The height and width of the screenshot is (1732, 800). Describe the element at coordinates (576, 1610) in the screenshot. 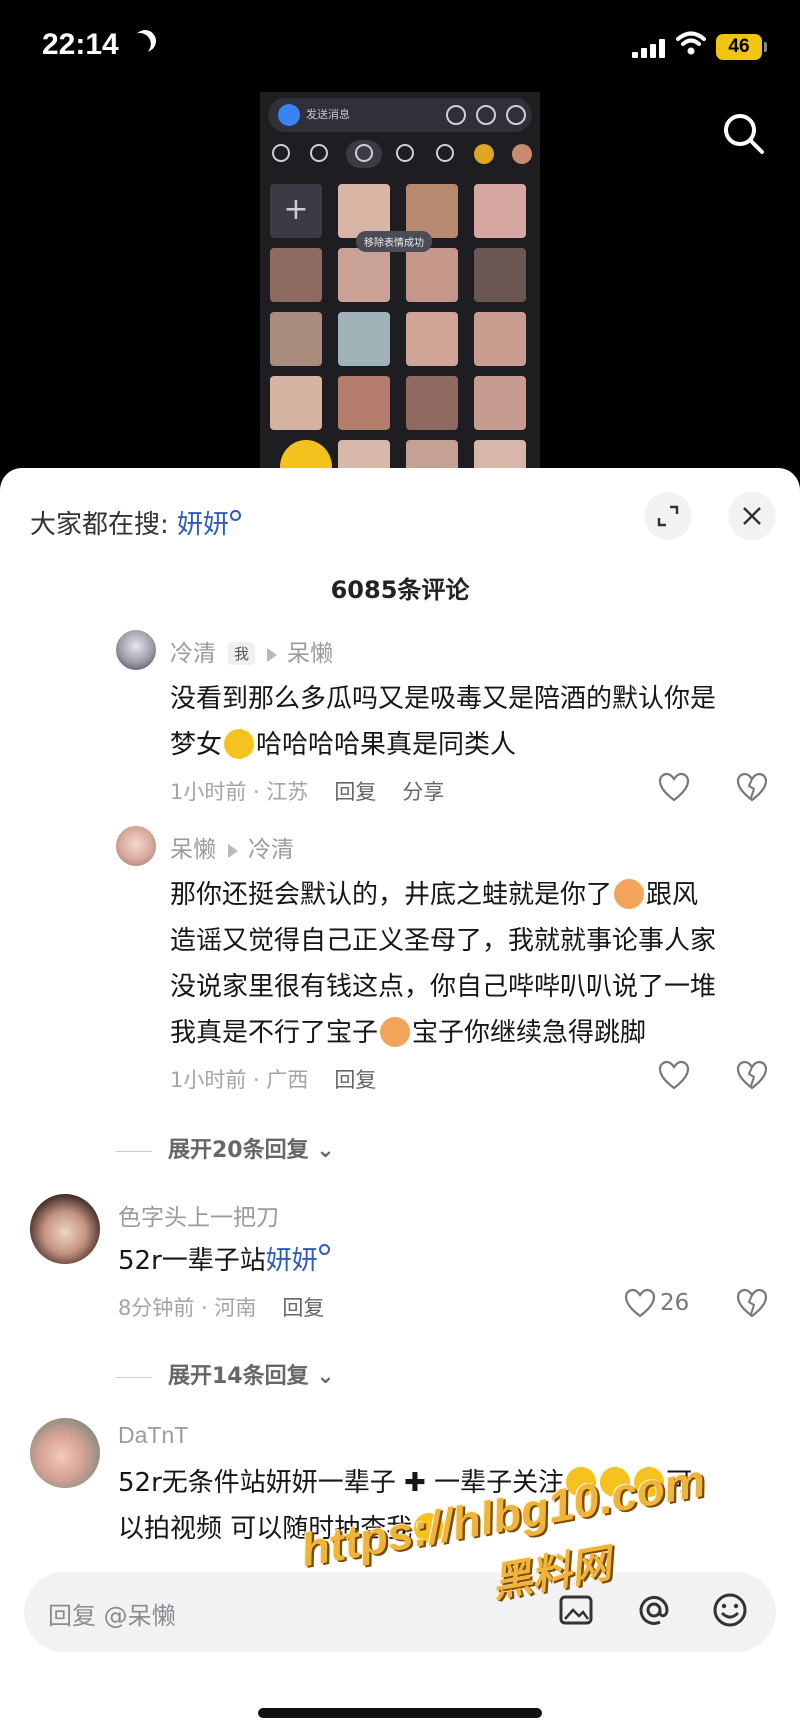

I see `image-icon` at that location.